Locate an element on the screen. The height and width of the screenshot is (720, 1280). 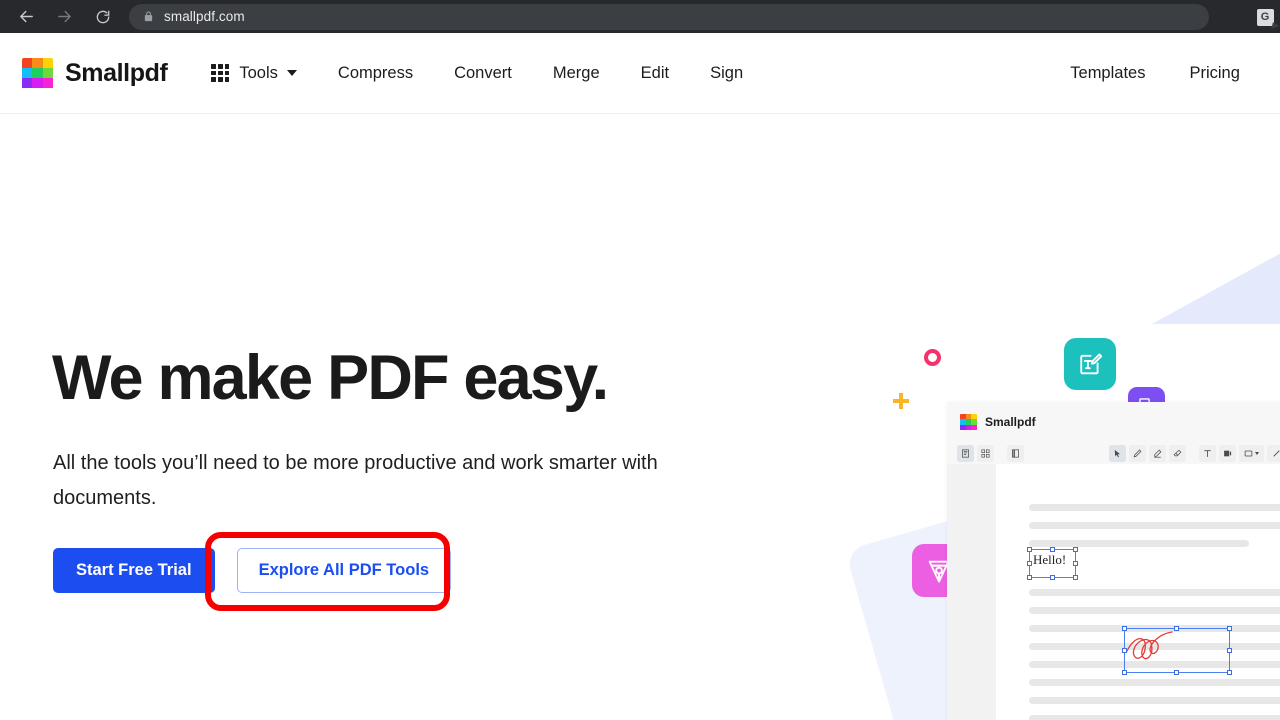
nav-link-sign: Sign is located at coordinates (726, 73).